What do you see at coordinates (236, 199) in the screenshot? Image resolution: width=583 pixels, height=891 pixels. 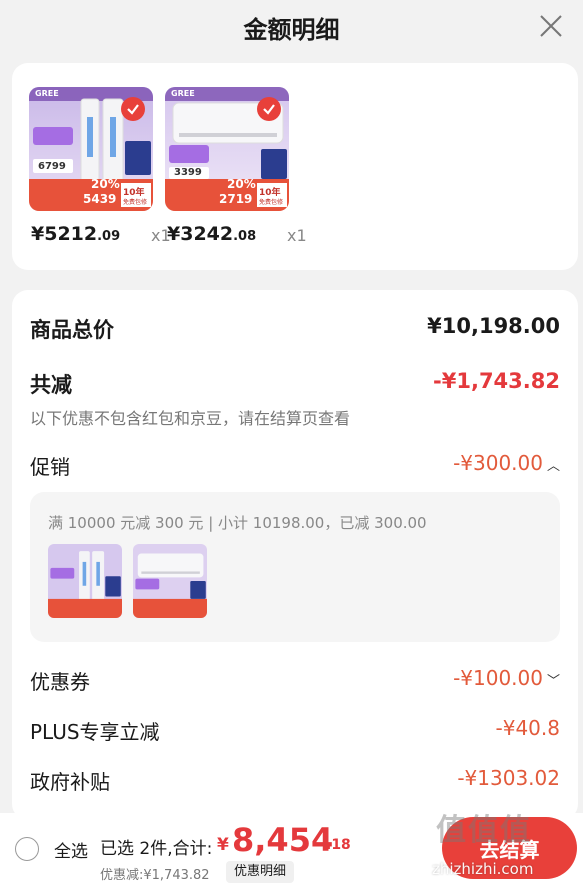 I see `thumb-bottom-price: 2719` at bounding box center [236, 199].